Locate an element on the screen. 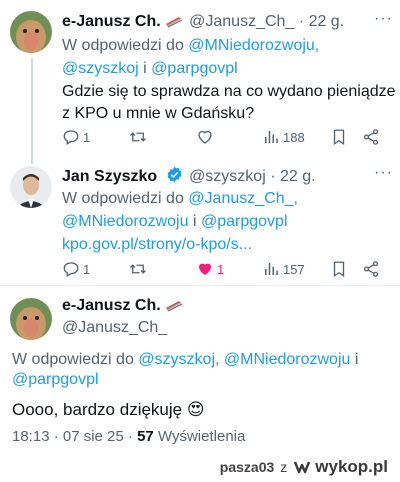 Image resolution: width=400 pixels, height=482 pixels. wykop-watermark: pasza03 z wykop.pl is located at coordinates (304, 467).